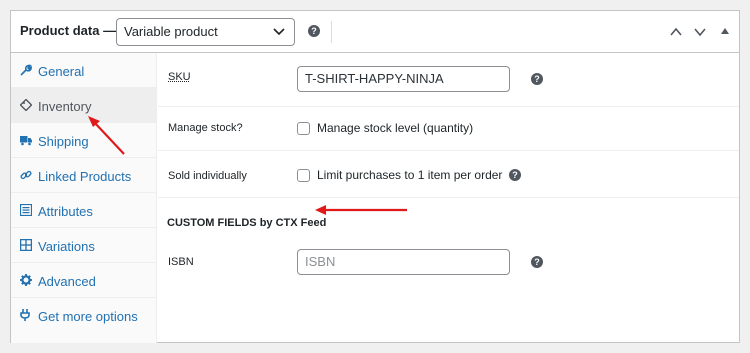 The image size is (750, 353). What do you see at coordinates (403, 262) in the screenshot?
I see `isbn-input: ISBN` at bounding box center [403, 262].